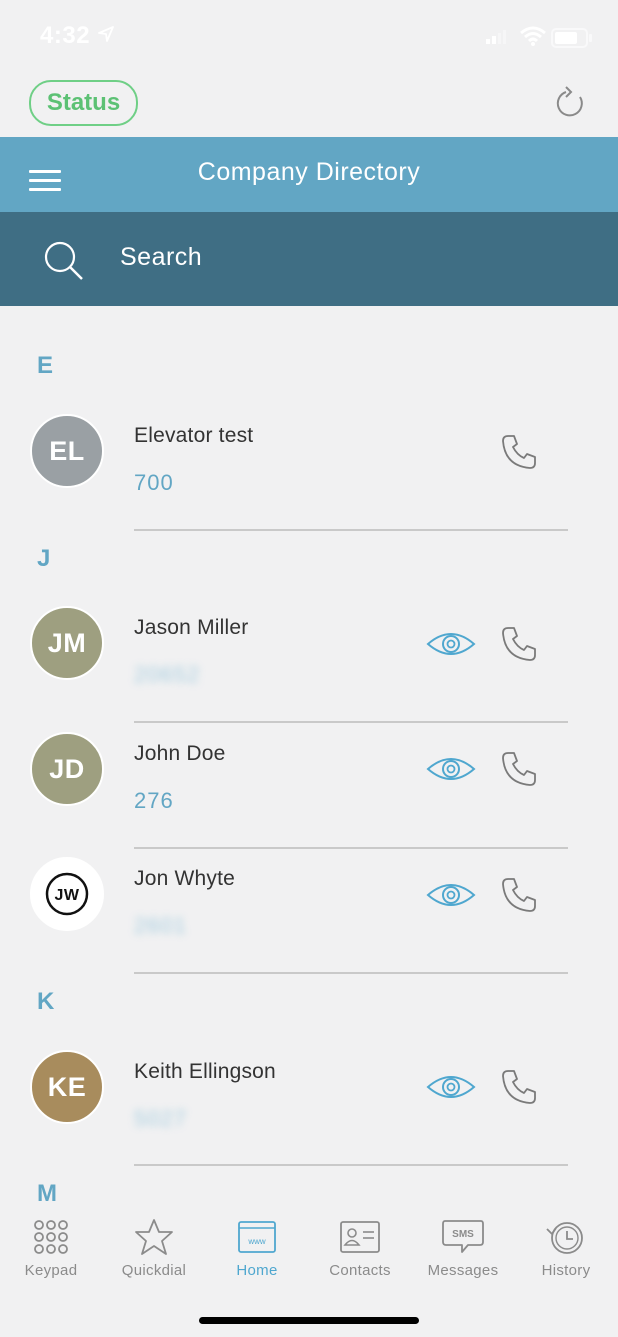 The height and width of the screenshot is (1337, 618). What do you see at coordinates (154, 1270) in the screenshot?
I see `tab-label: Quickdial` at bounding box center [154, 1270].